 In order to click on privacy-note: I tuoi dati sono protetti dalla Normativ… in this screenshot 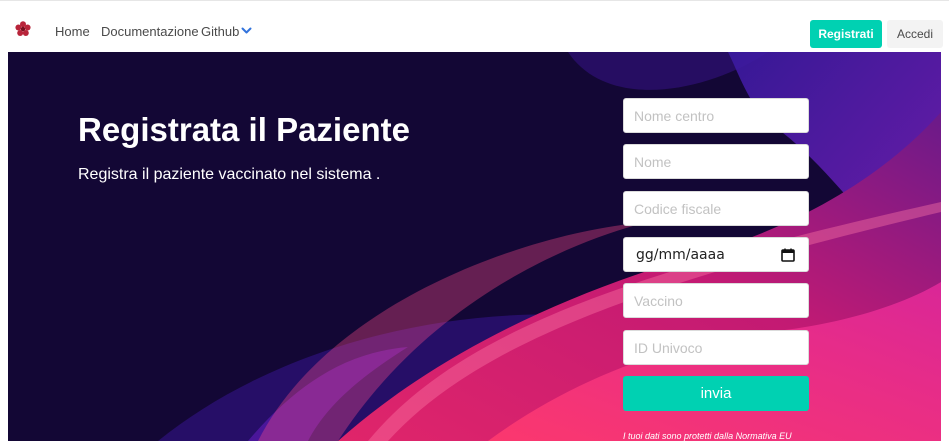, I will do `click(707, 436)`.